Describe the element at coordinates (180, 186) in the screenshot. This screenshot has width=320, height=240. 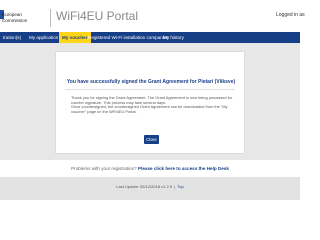
I see `top-link: Top` at that location.